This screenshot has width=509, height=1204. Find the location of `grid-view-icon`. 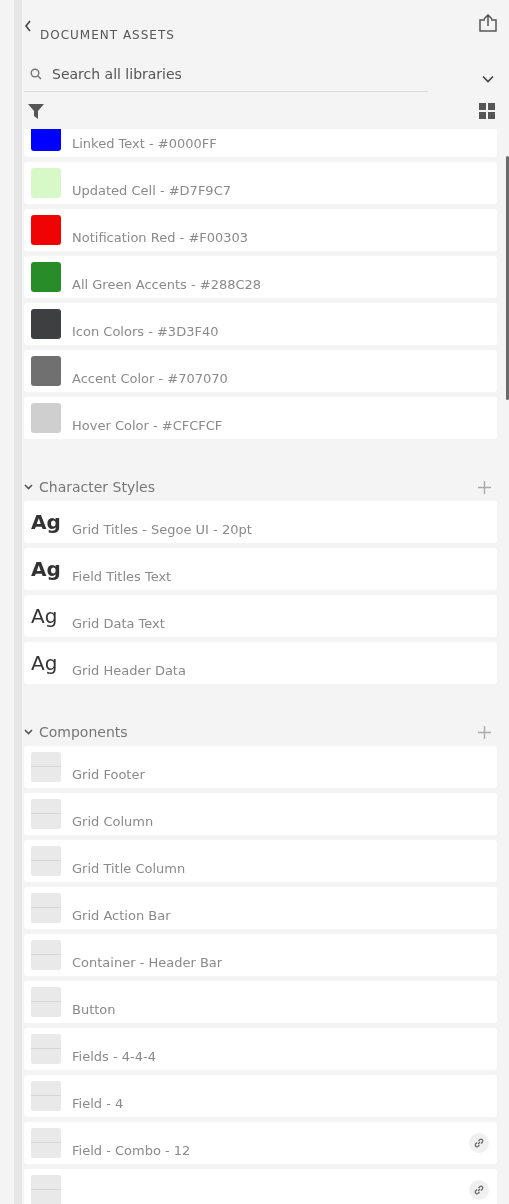

grid-view-icon is located at coordinates (487, 111).